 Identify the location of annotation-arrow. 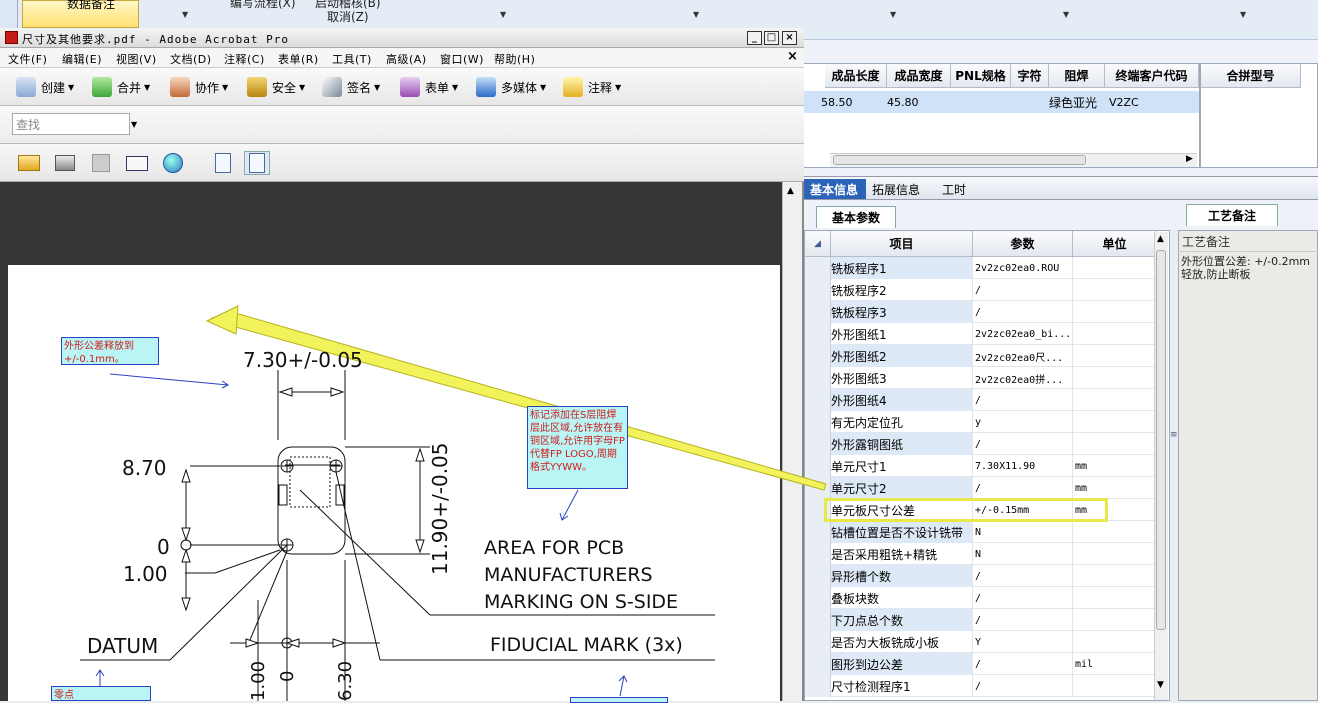
(516, 398).